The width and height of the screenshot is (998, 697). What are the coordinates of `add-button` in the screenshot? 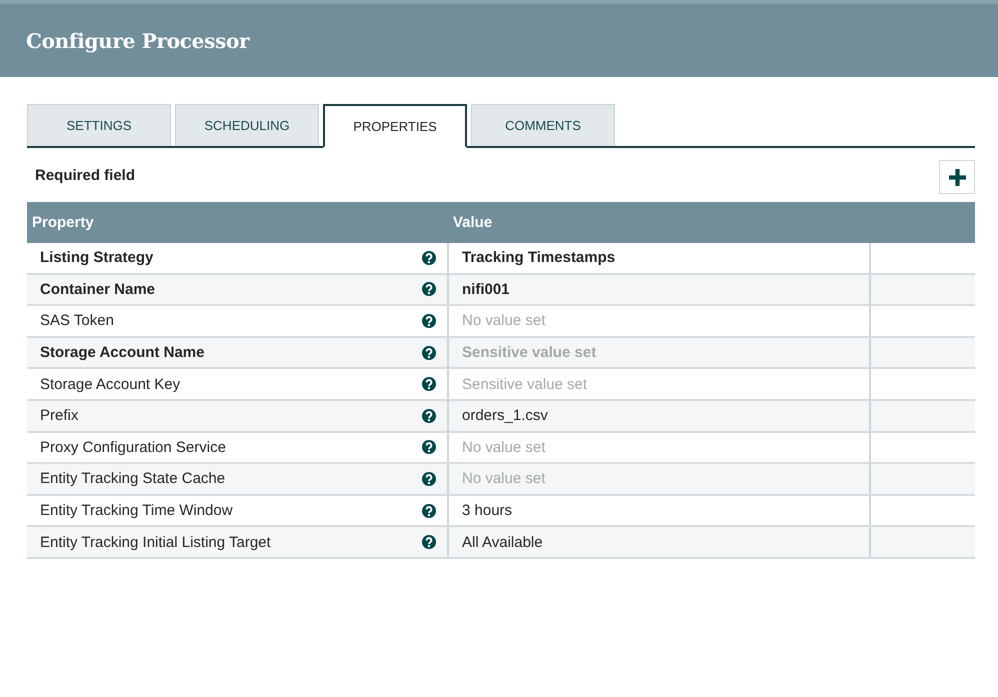 It's located at (957, 177).